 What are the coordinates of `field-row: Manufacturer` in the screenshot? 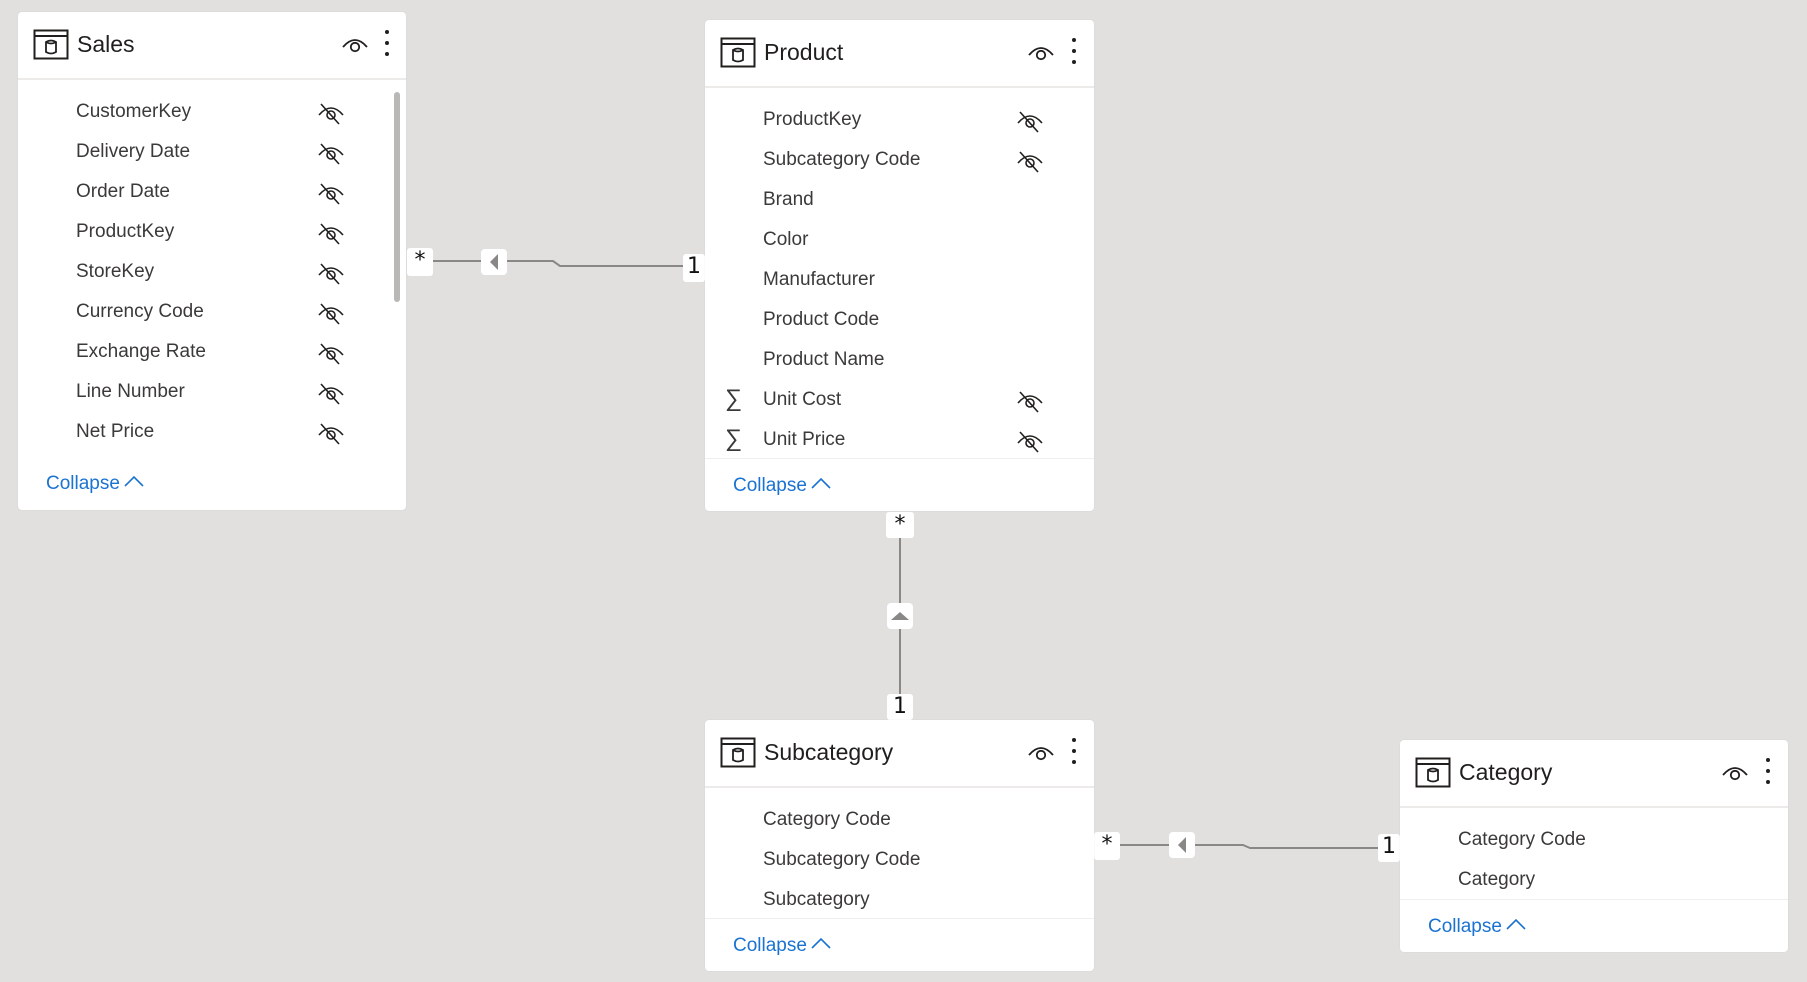 It's located at (899, 280).